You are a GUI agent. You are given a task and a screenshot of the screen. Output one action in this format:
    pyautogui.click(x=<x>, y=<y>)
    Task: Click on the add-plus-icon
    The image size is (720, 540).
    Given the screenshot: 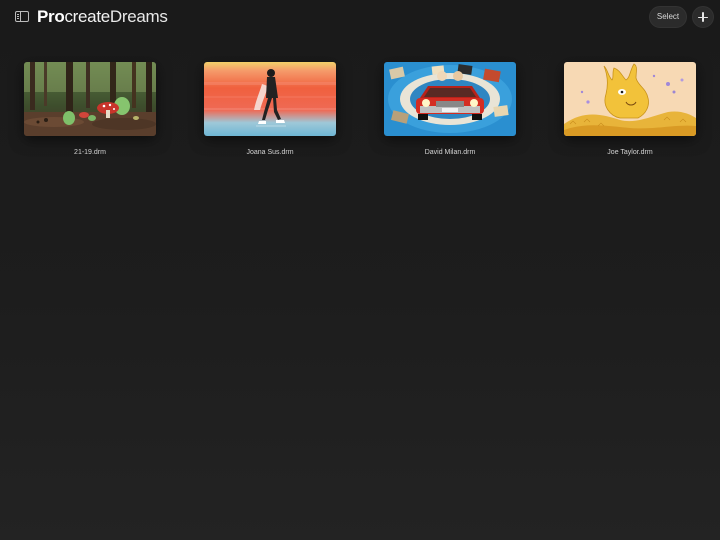 What is the action you would take?
    pyautogui.click(x=703, y=17)
    